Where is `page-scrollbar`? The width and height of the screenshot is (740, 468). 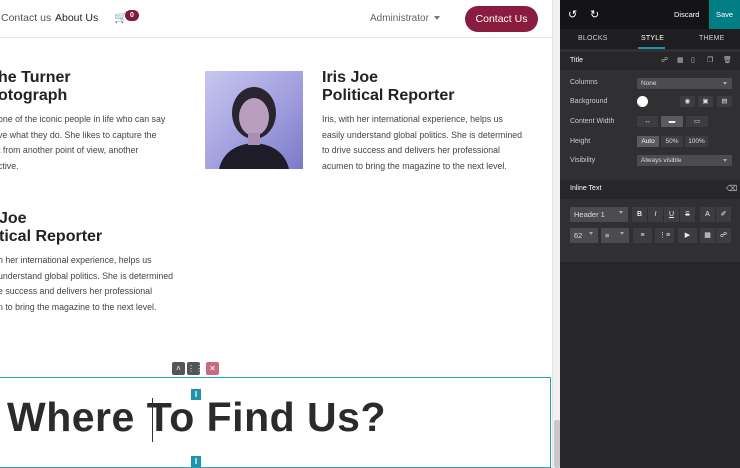 page-scrollbar is located at coordinates (556, 234).